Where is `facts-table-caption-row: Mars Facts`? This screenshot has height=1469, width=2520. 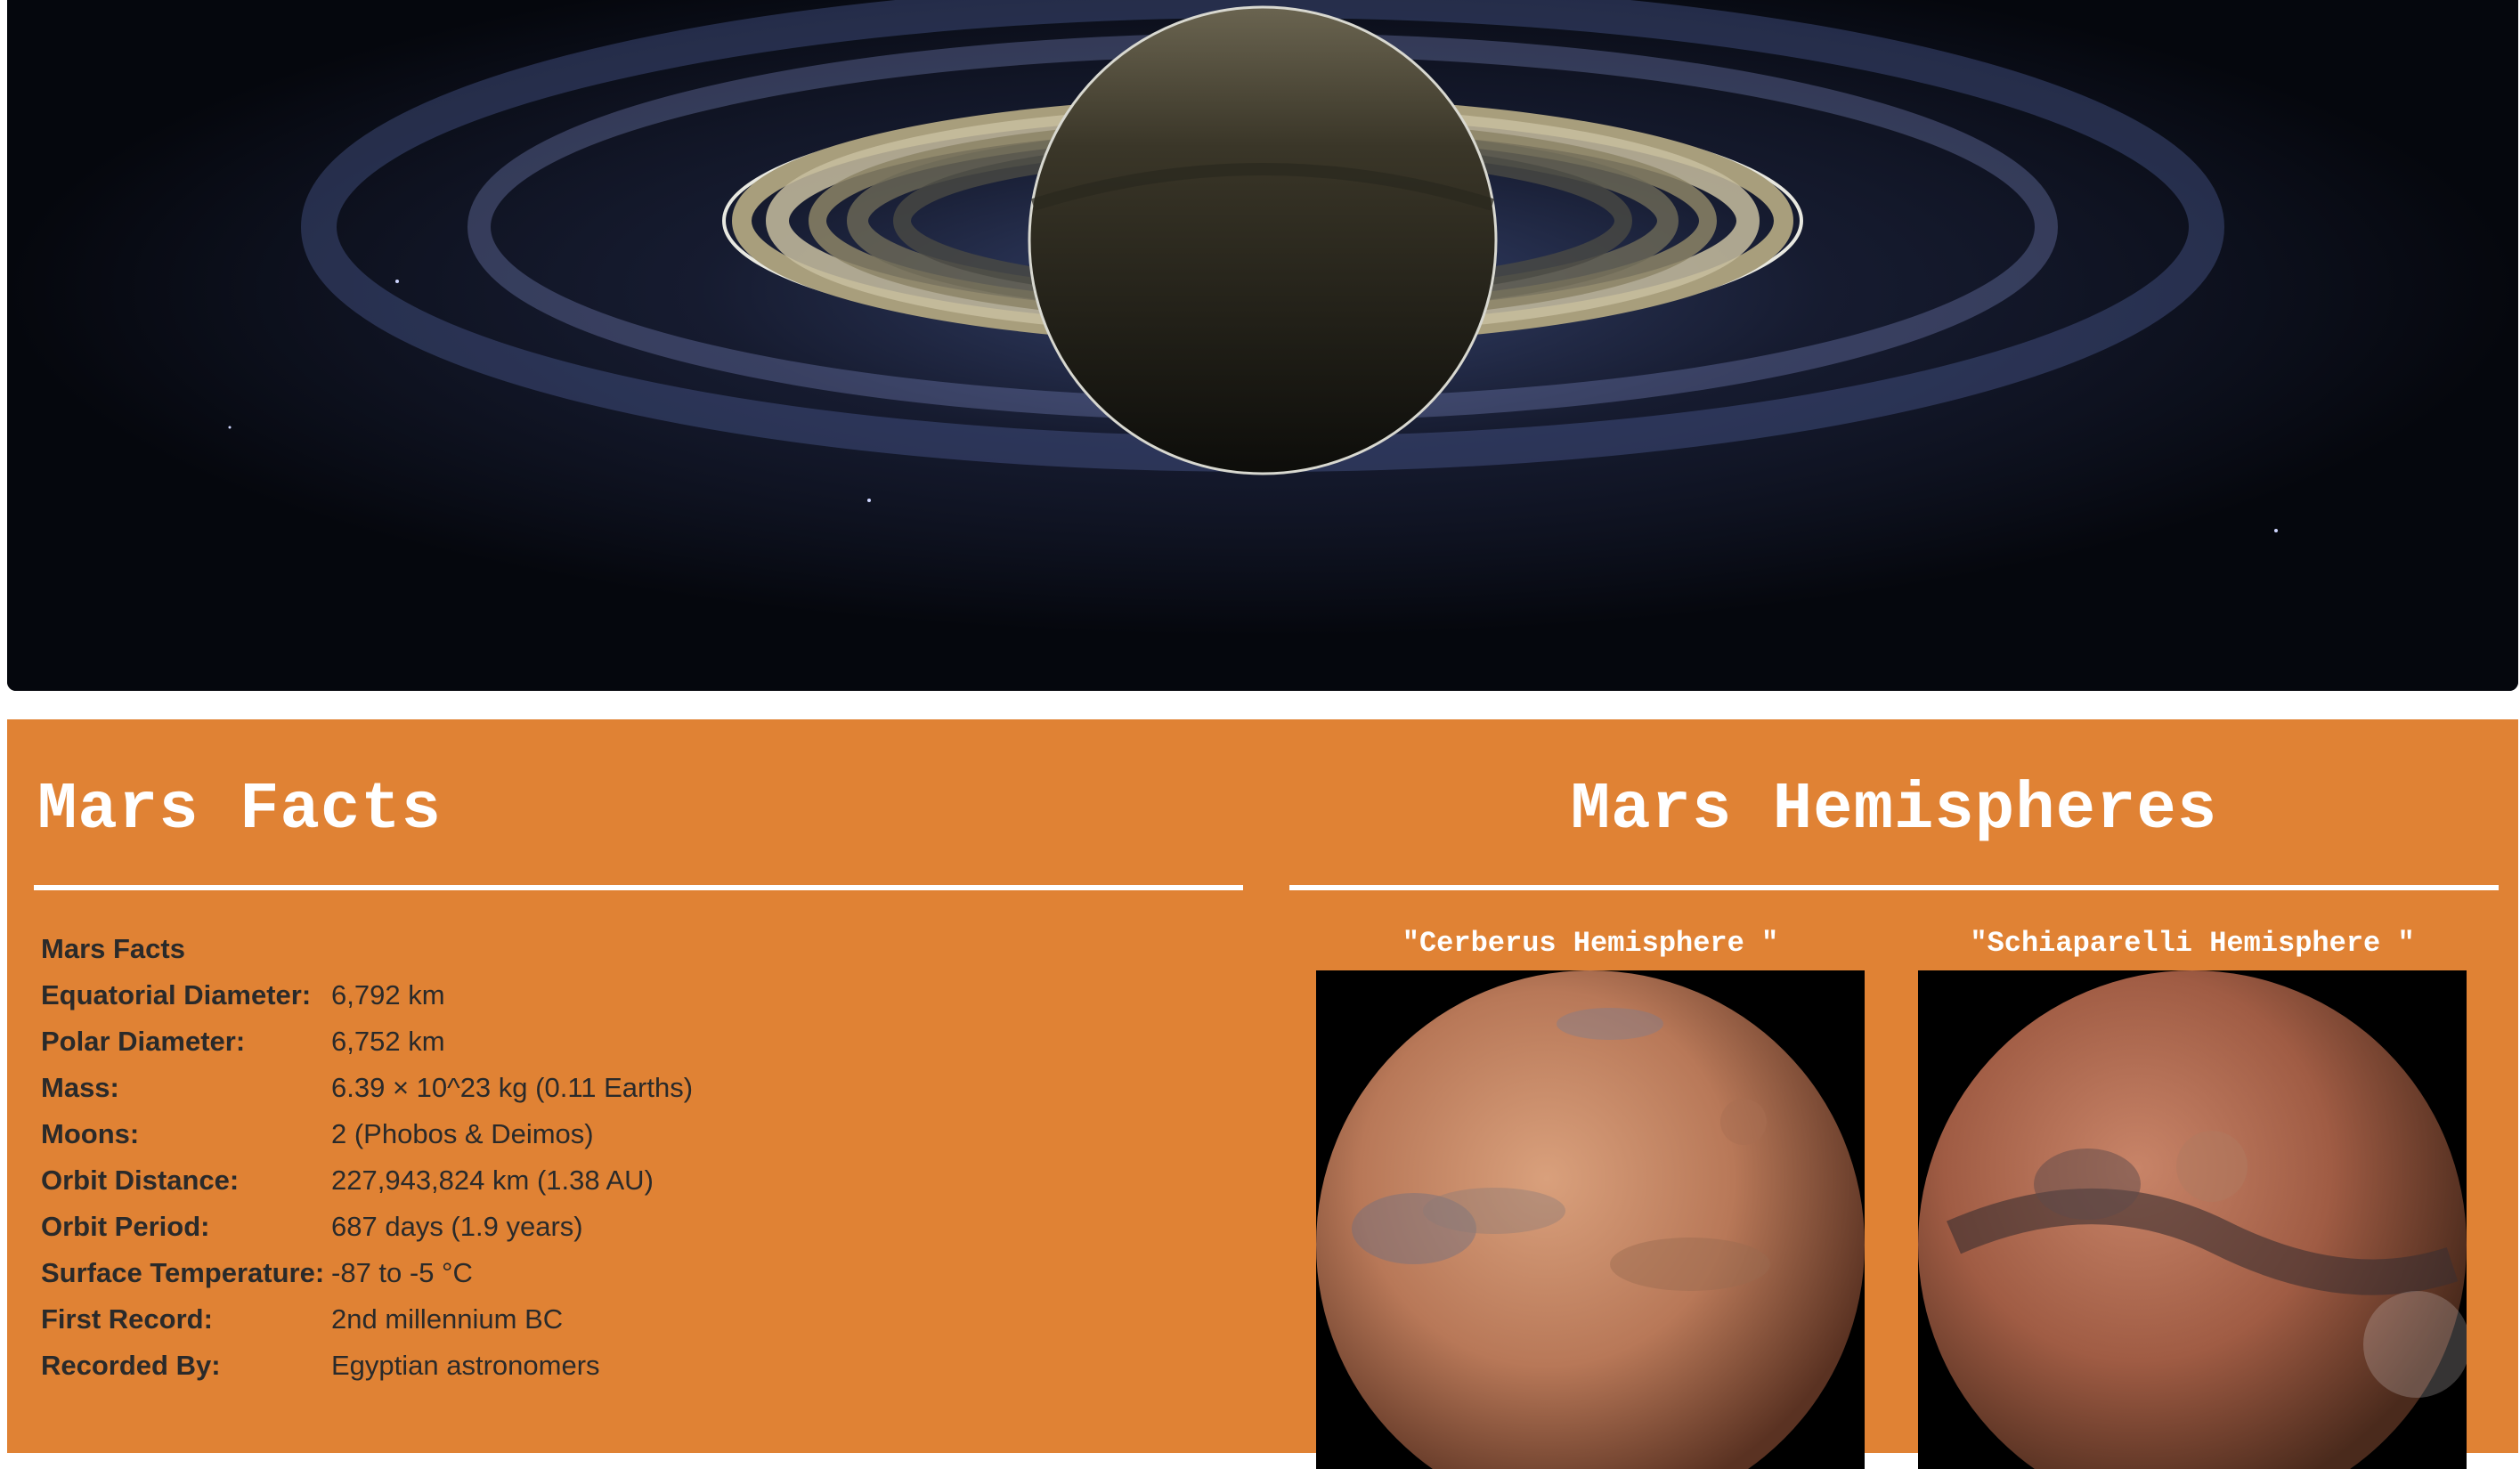
facts-table-caption-row: Mars Facts is located at coordinates (367, 949).